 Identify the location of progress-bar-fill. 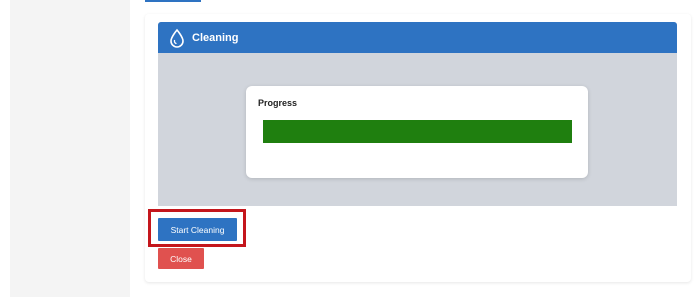
(417, 131).